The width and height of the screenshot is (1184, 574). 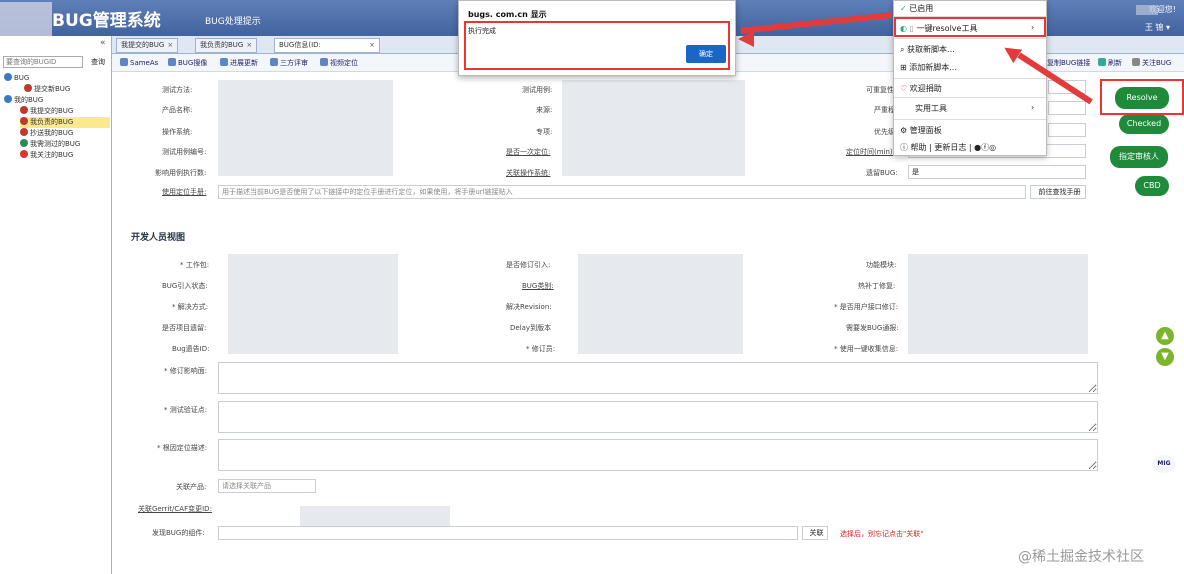 I want to click on follow-bug-button: 关注BUG, so click(x=1151, y=63).